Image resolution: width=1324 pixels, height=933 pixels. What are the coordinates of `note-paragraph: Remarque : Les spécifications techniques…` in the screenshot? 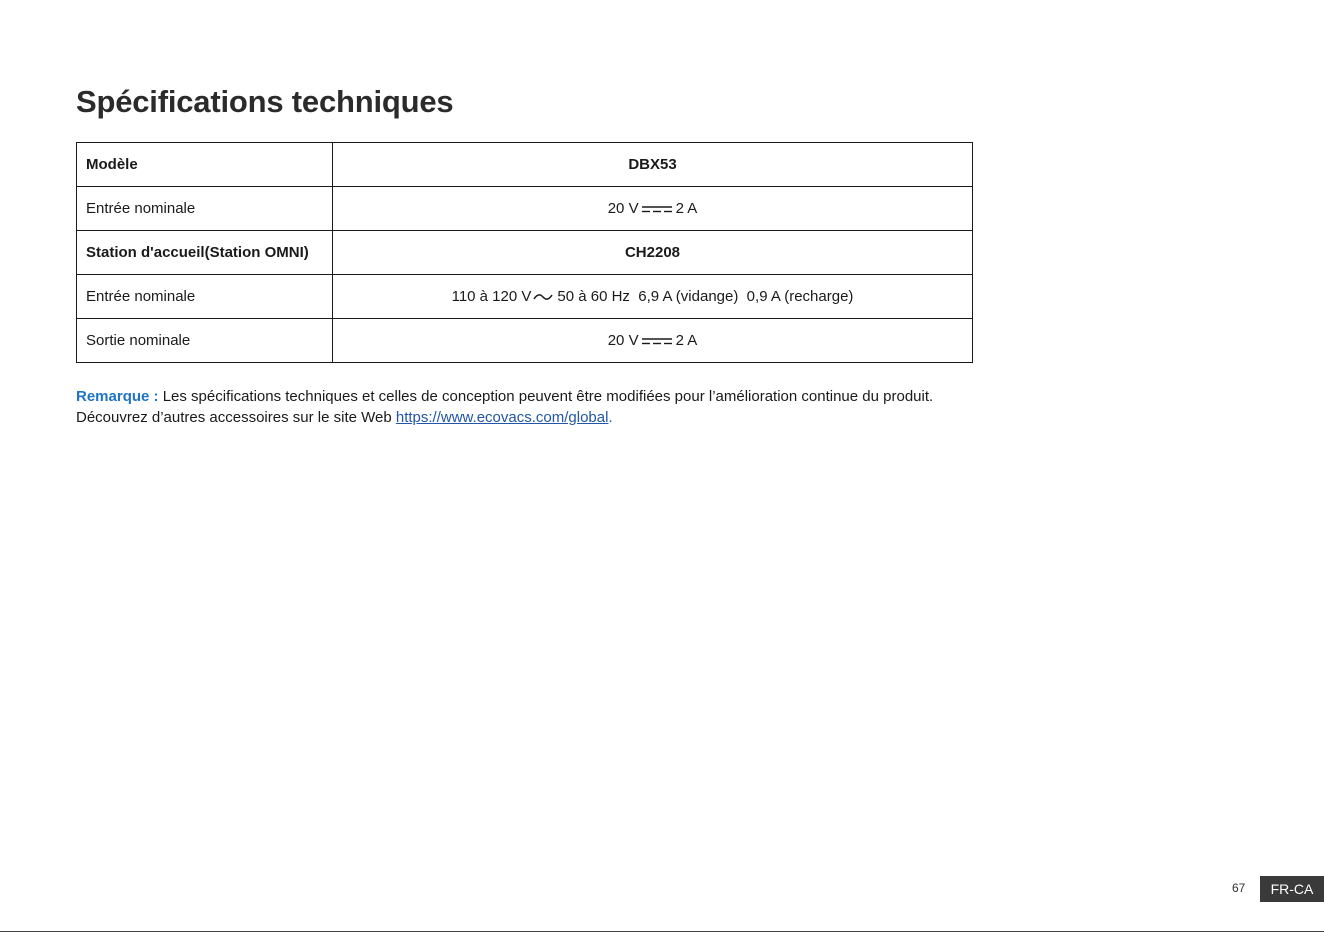 It's located at (536, 407).